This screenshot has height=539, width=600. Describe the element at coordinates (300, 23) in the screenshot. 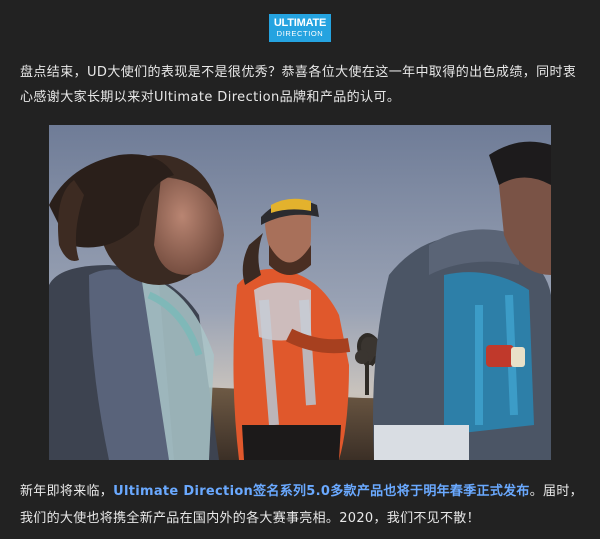

I see `logo-line1: ULTIMATE` at that location.